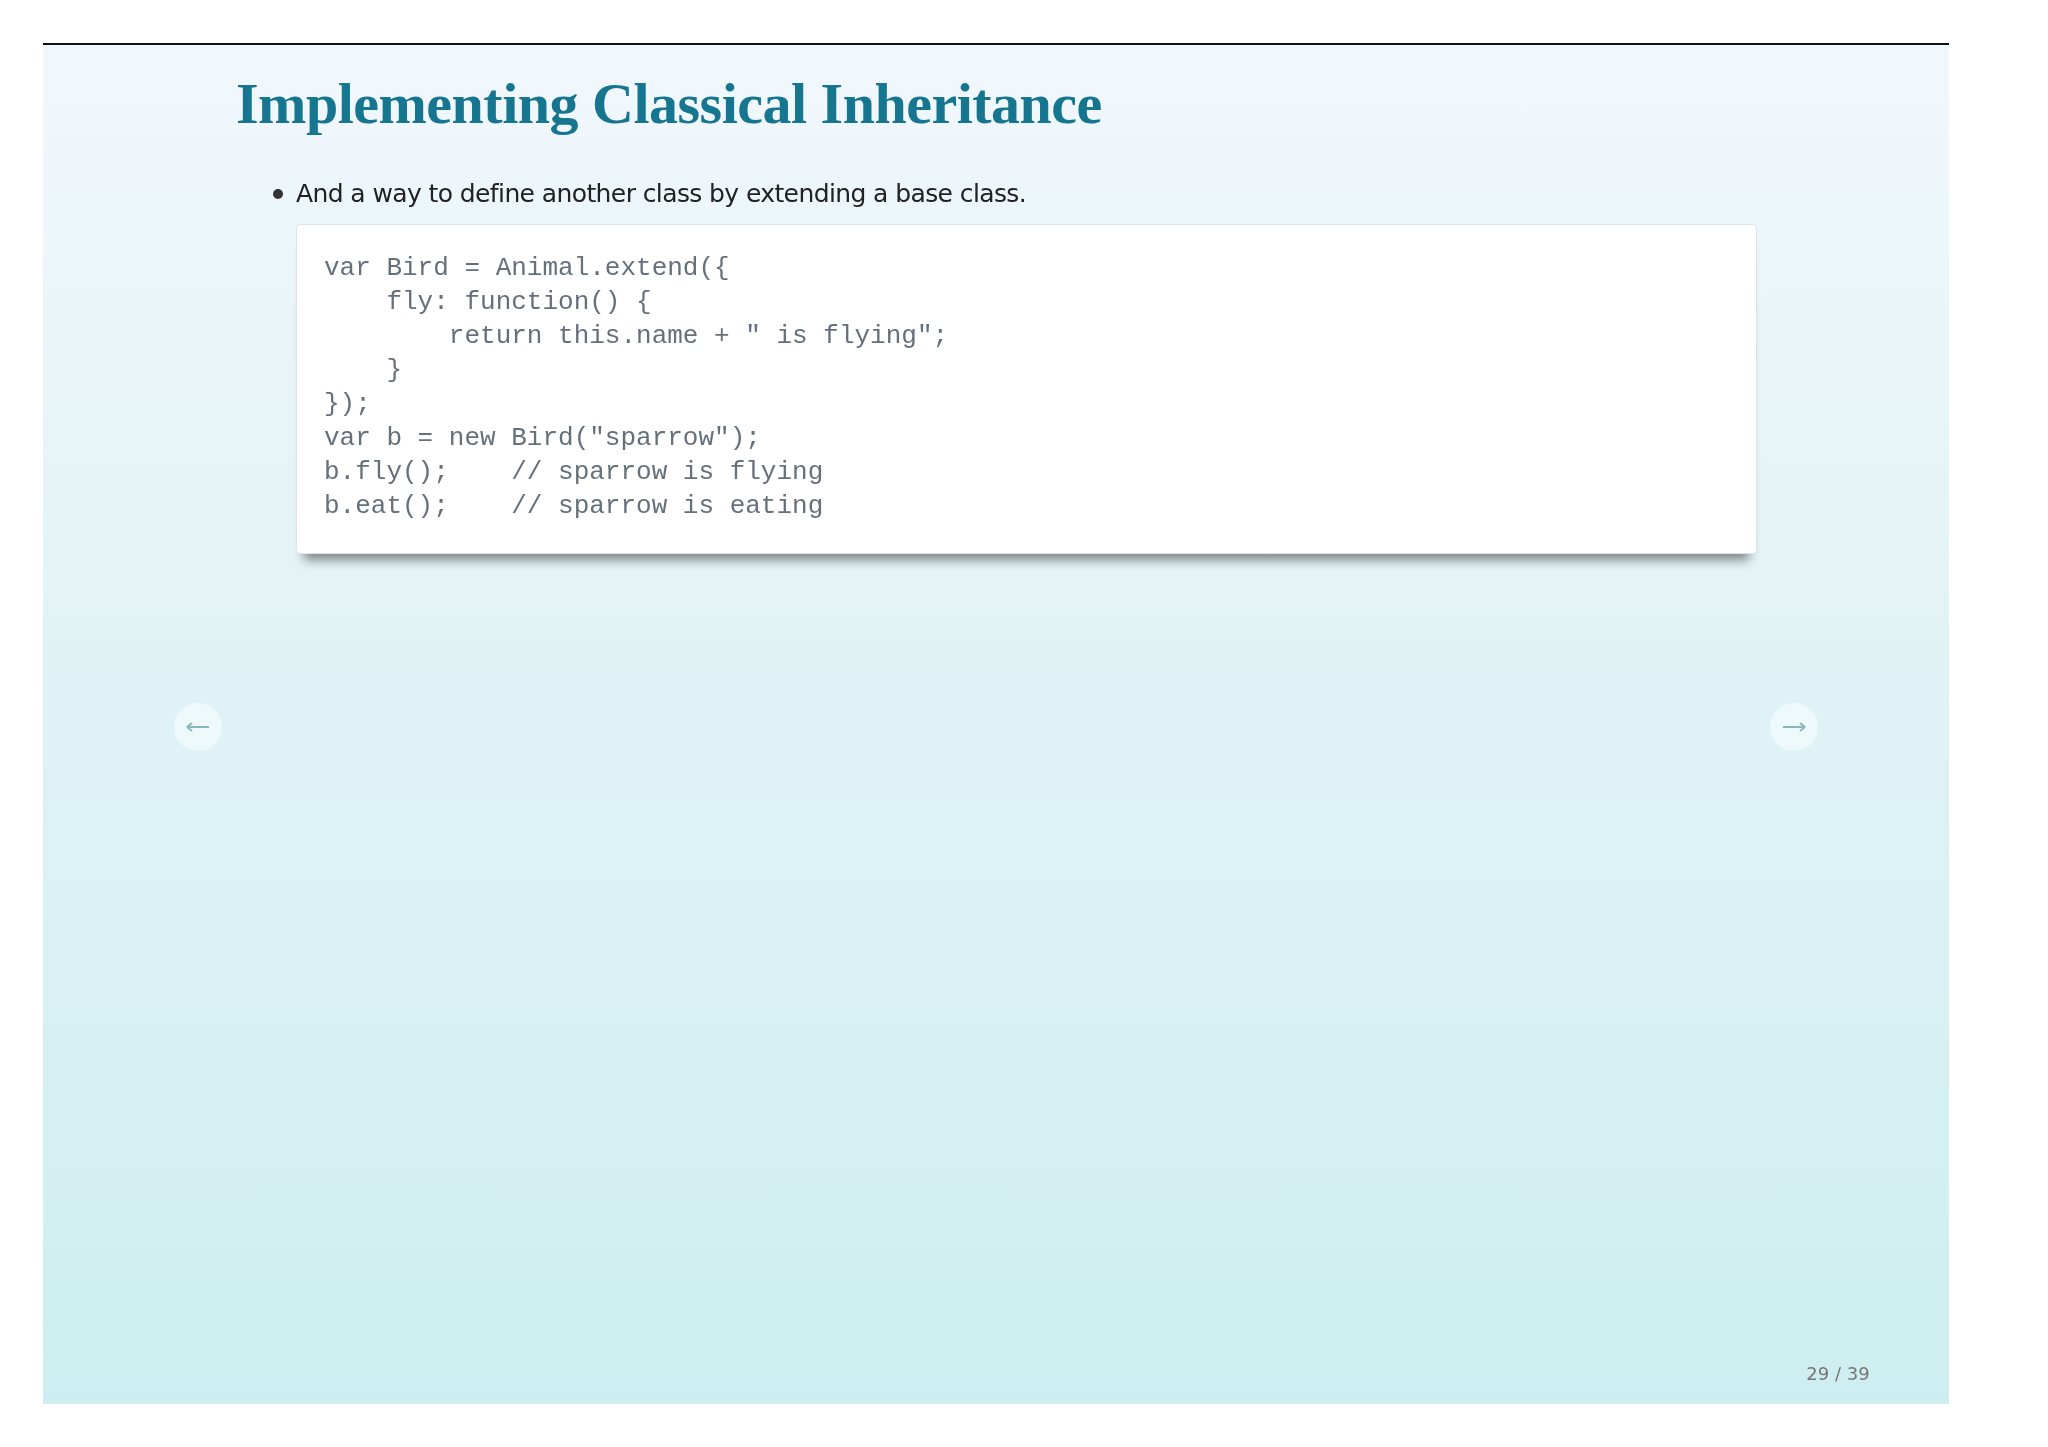 This screenshot has height=1447, width=2048. What do you see at coordinates (527, 268) in the screenshot?
I see `code-line: var Bird = Animal.extend({` at bounding box center [527, 268].